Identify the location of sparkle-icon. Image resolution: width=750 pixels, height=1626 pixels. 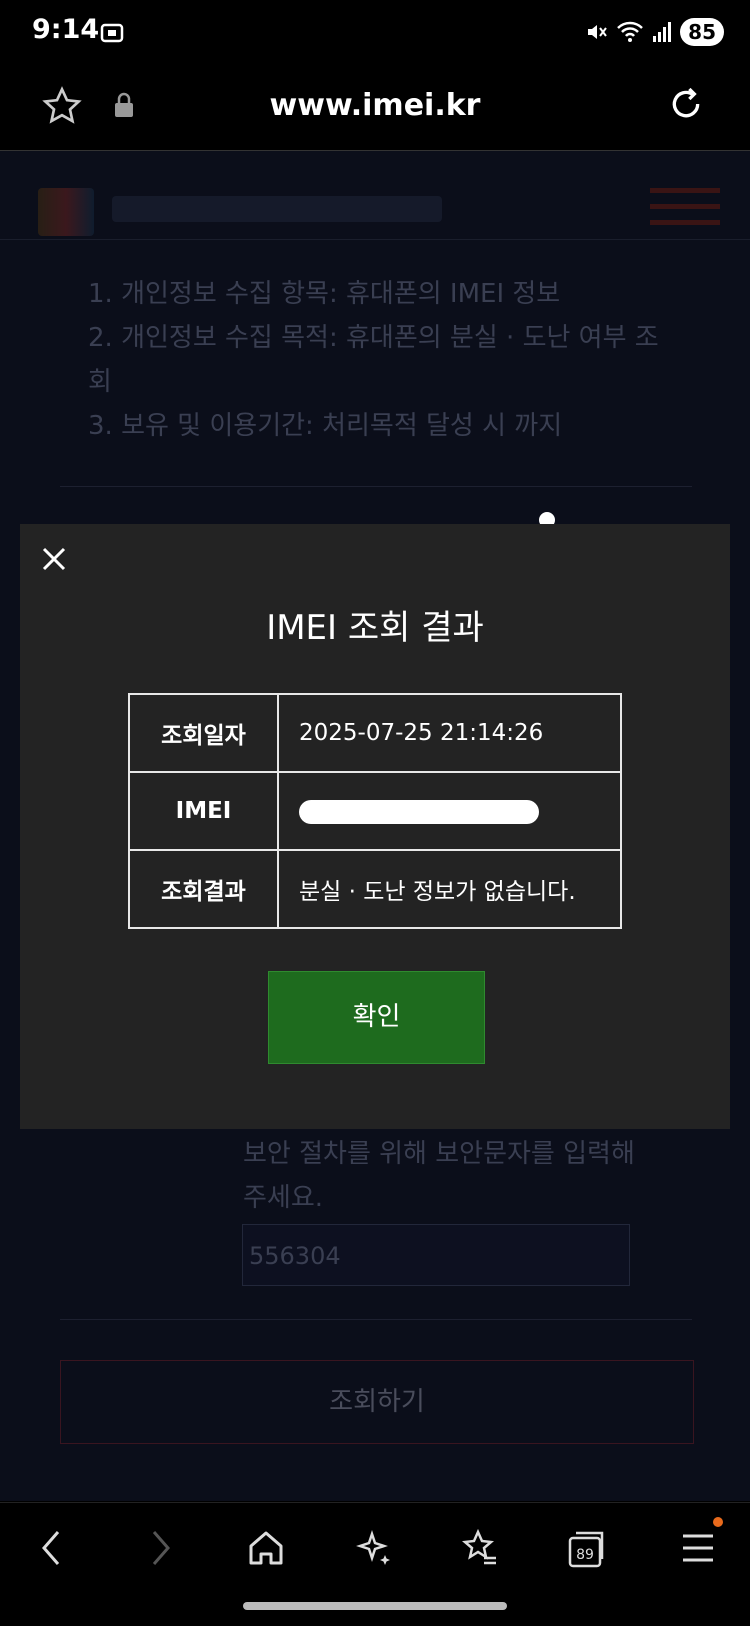
(374, 1548).